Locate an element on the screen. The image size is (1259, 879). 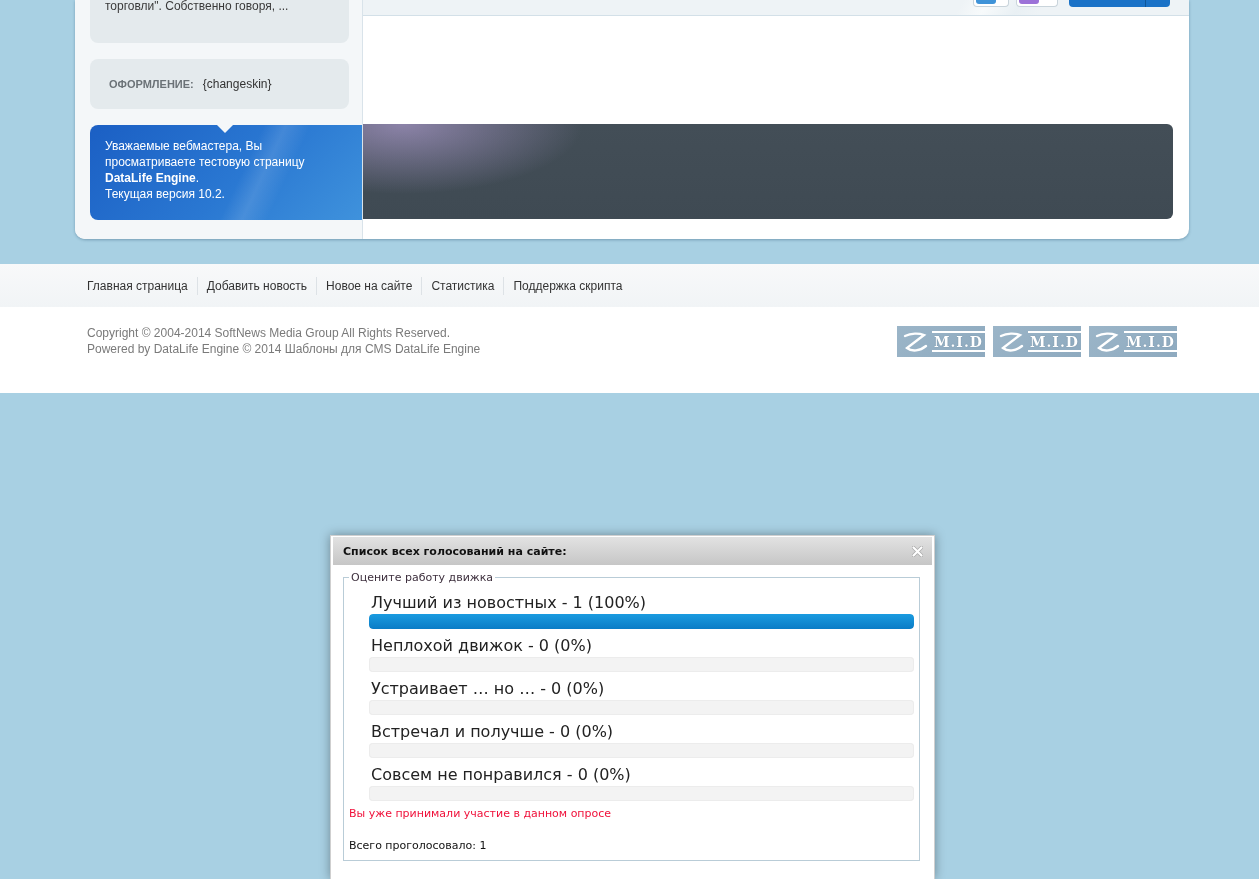
copyright-text: Copyright © 2004-2014 SoftNews Media Group All Rights Reserved. is located at coordinates (269, 333).